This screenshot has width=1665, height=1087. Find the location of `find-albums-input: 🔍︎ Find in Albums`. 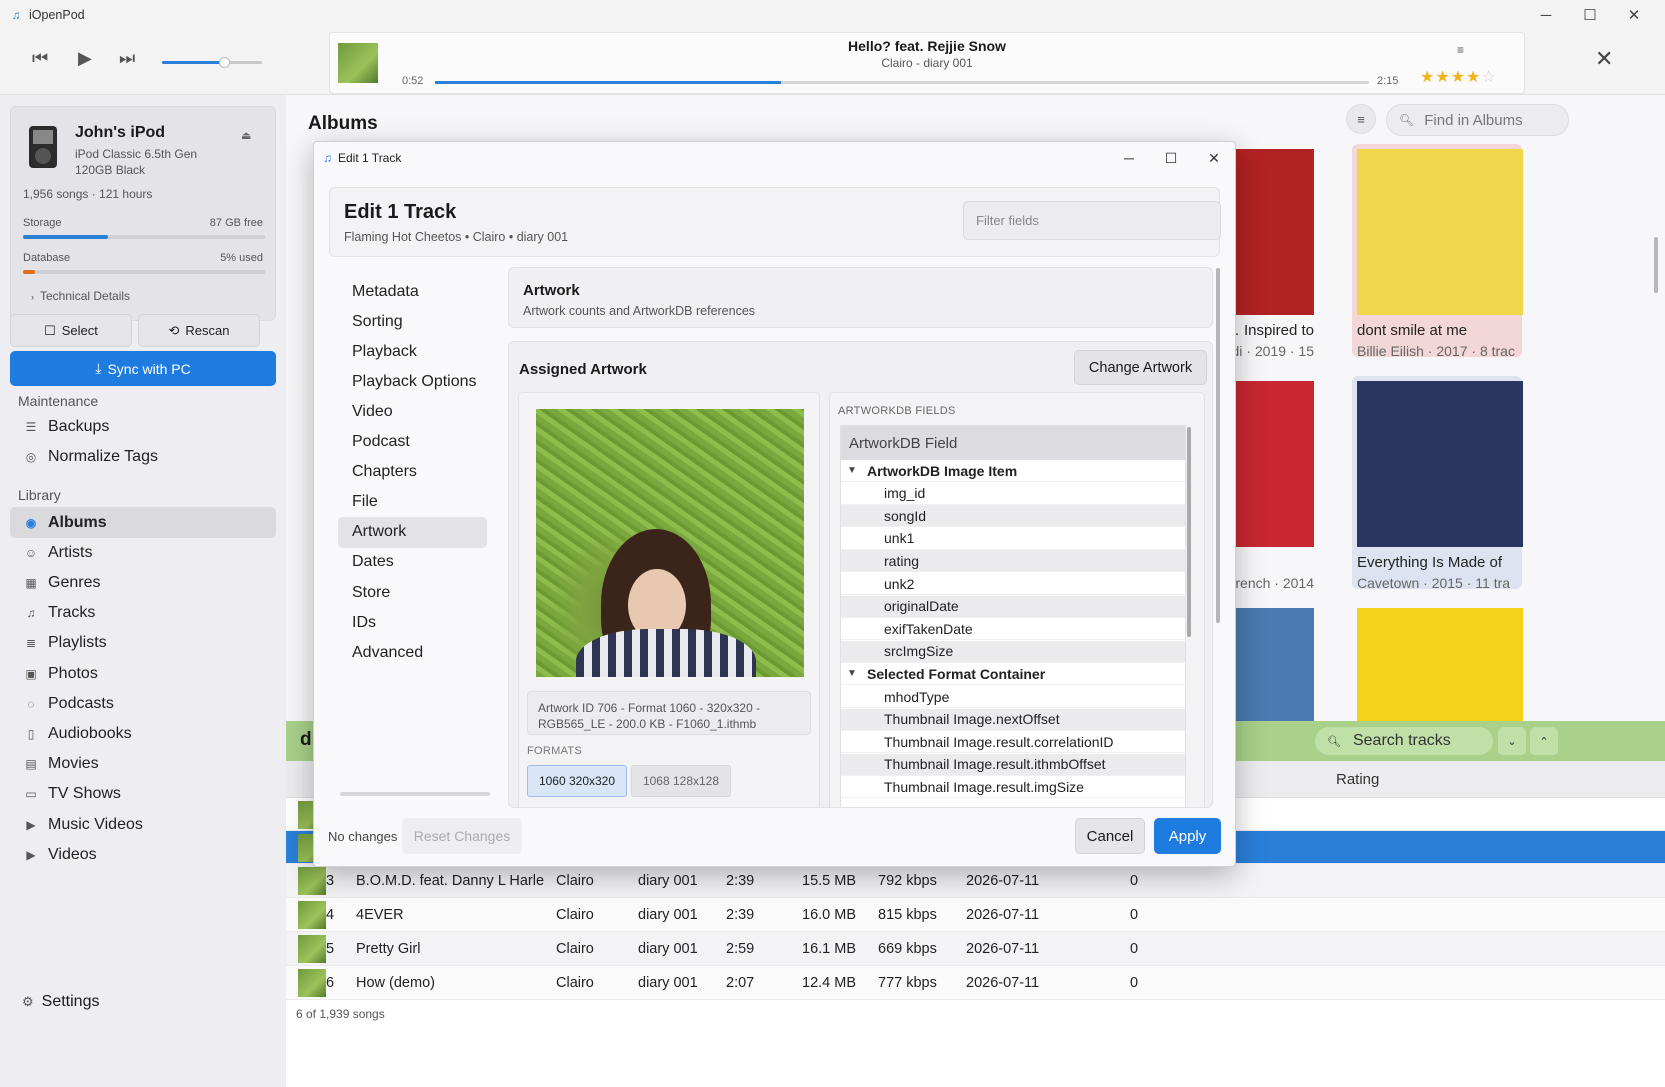

find-albums-input: 🔍︎ Find in Albums is located at coordinates (1477, 120).